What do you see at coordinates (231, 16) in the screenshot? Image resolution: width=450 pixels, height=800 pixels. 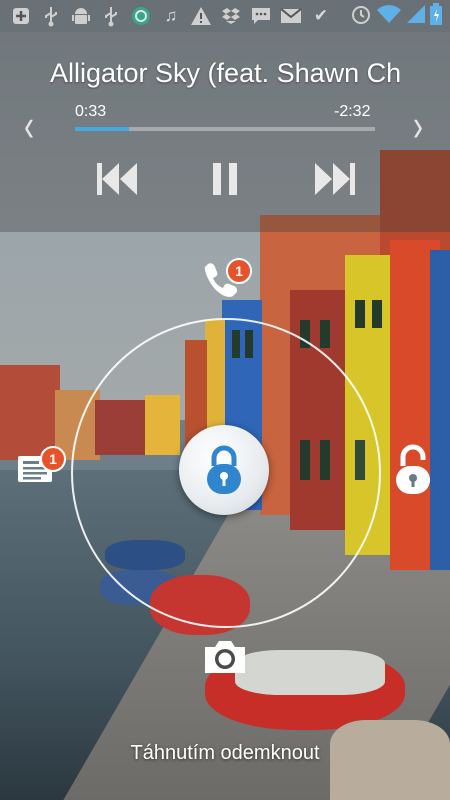 I see `dropbox-icon` at bounding box center [231, 16].